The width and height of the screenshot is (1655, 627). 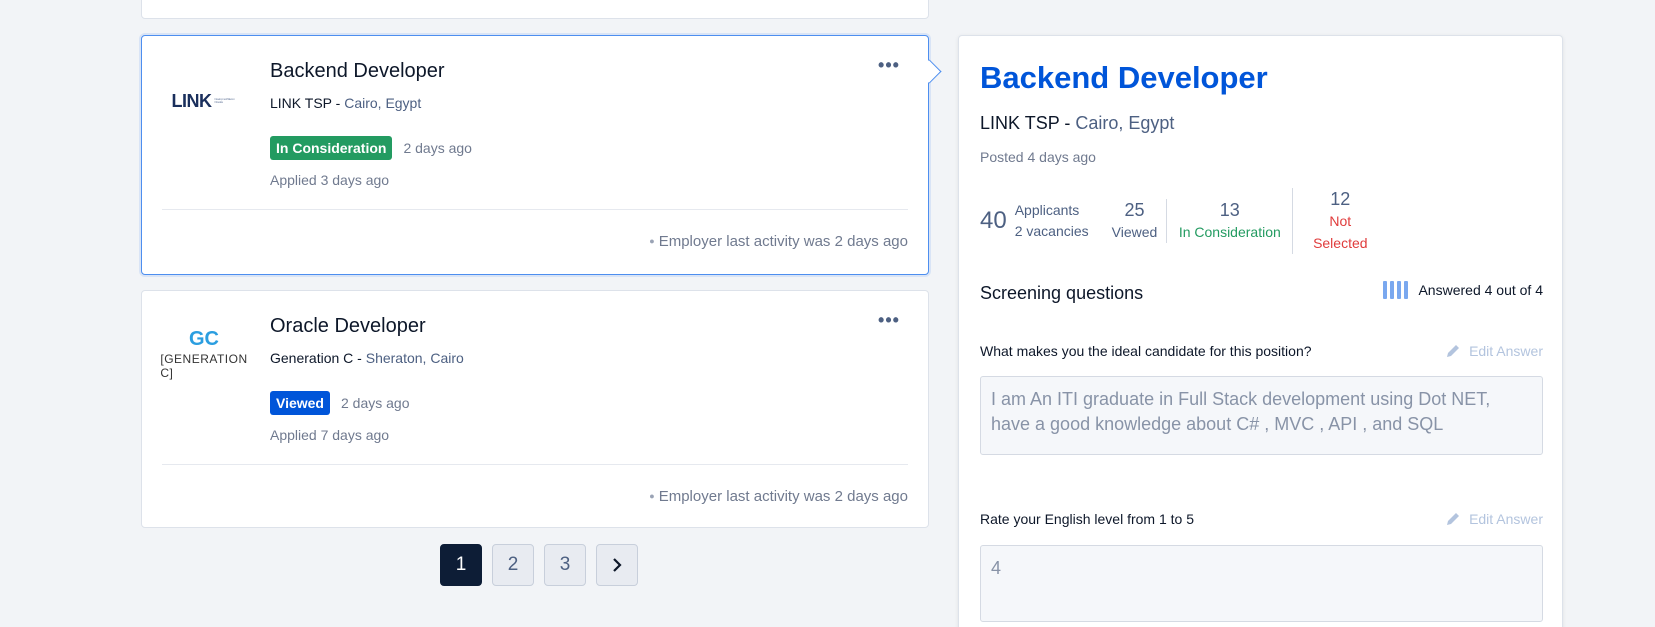 I want to click on question-text: Rate your English level from 1 to 5, so click(x=1087, y=519).